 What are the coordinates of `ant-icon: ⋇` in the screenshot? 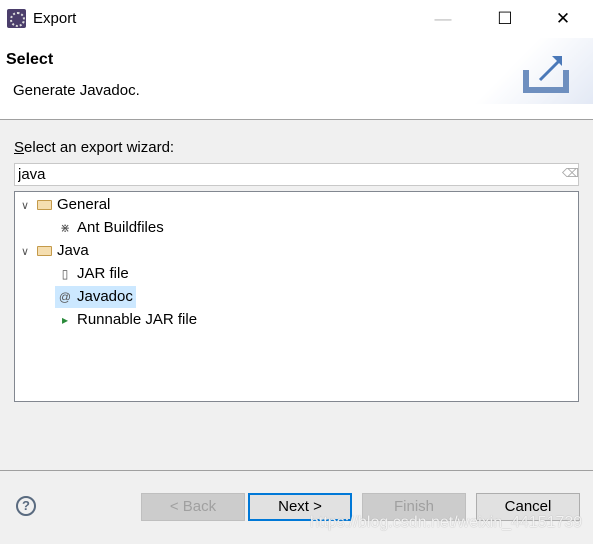 It's located at (65, 228).